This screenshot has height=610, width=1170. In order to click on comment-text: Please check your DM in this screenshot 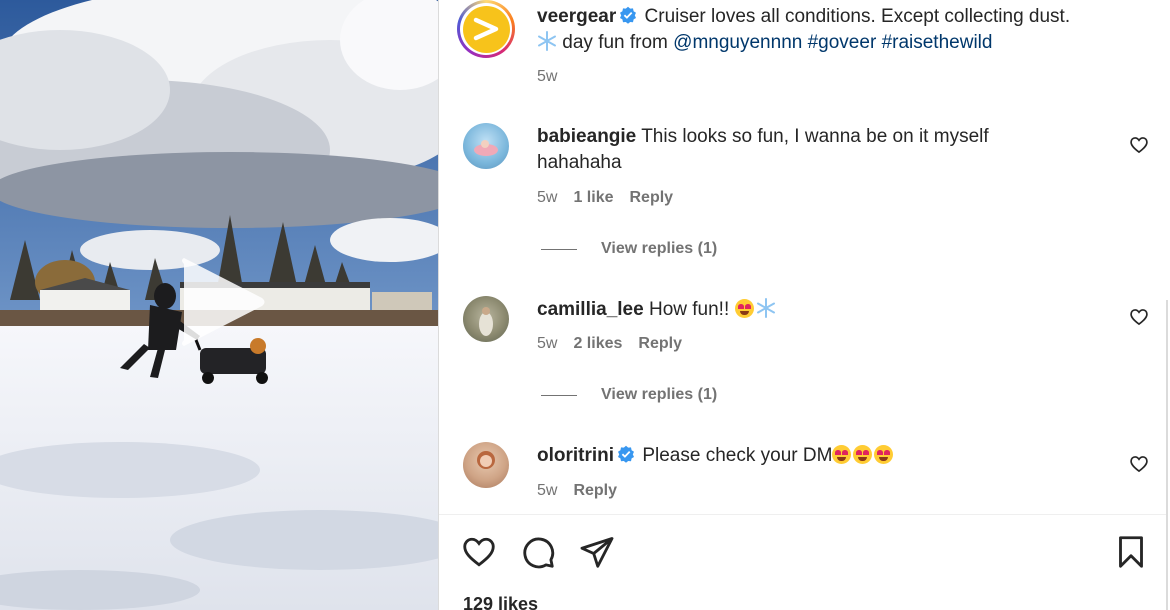, I will do `click(737, 455)`.